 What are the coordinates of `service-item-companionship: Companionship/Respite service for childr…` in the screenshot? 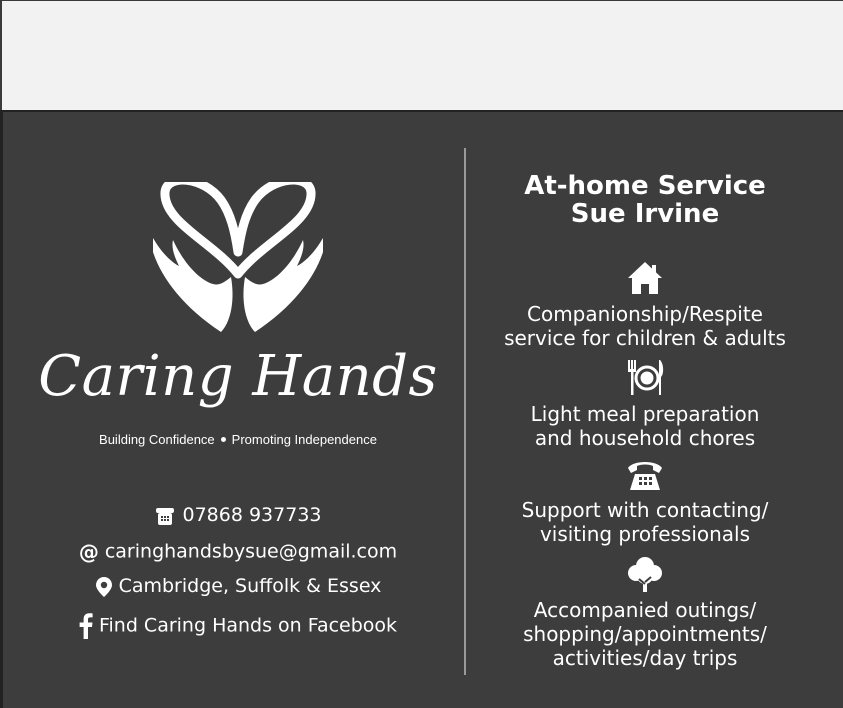 It's located at (645, 326).